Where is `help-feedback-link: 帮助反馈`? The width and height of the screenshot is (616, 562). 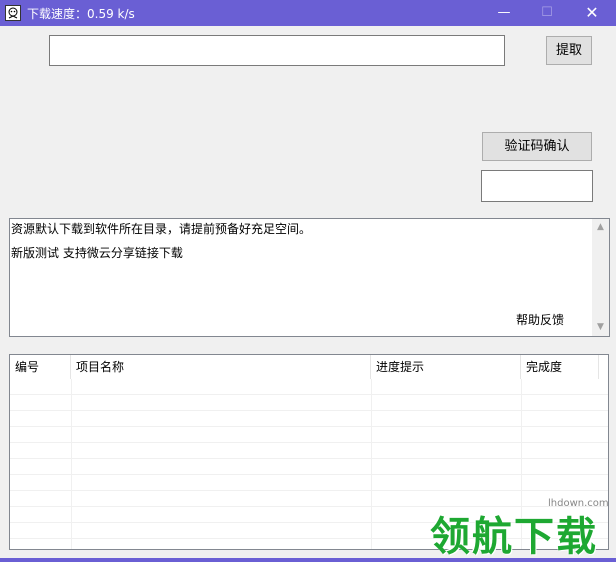
help-feedback-link: 帮助反馈 is located at coordinates (540, 319).